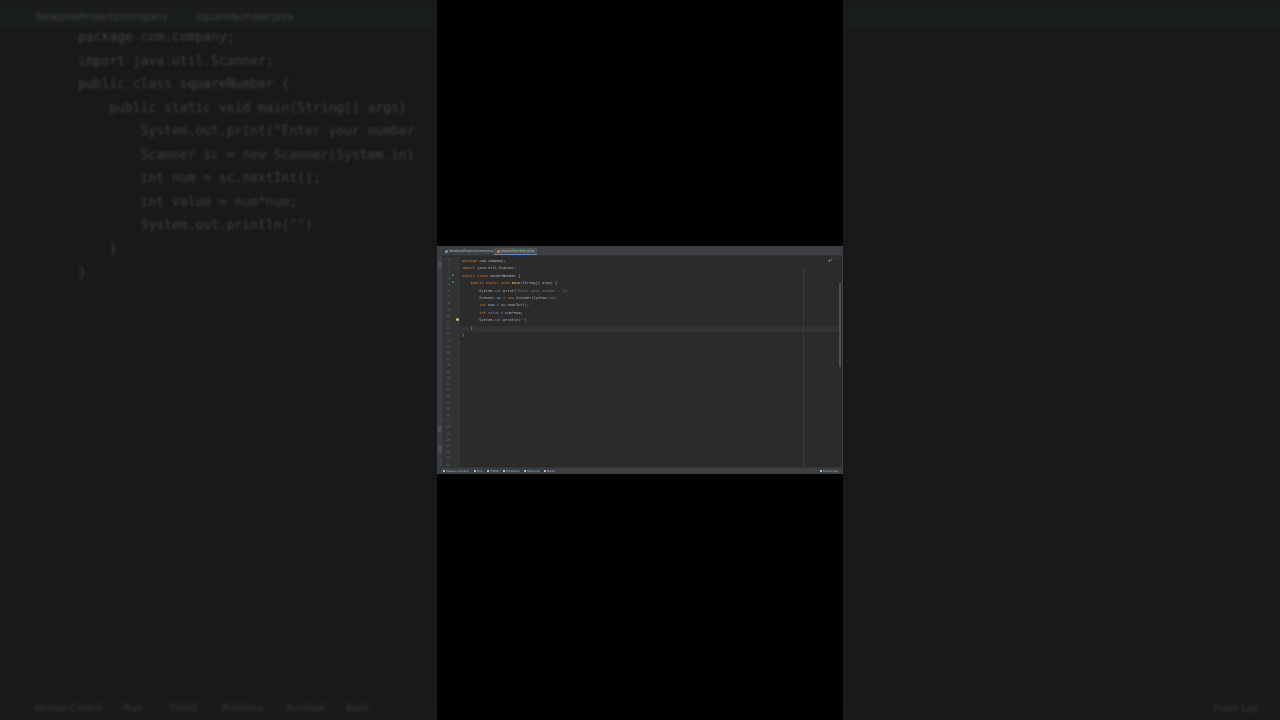 The width and height of the screenshot is (1280, 720). Describe the element at coordinates (532, 470) in the screenshot. I see `status-terminal: Terminal` at that location.